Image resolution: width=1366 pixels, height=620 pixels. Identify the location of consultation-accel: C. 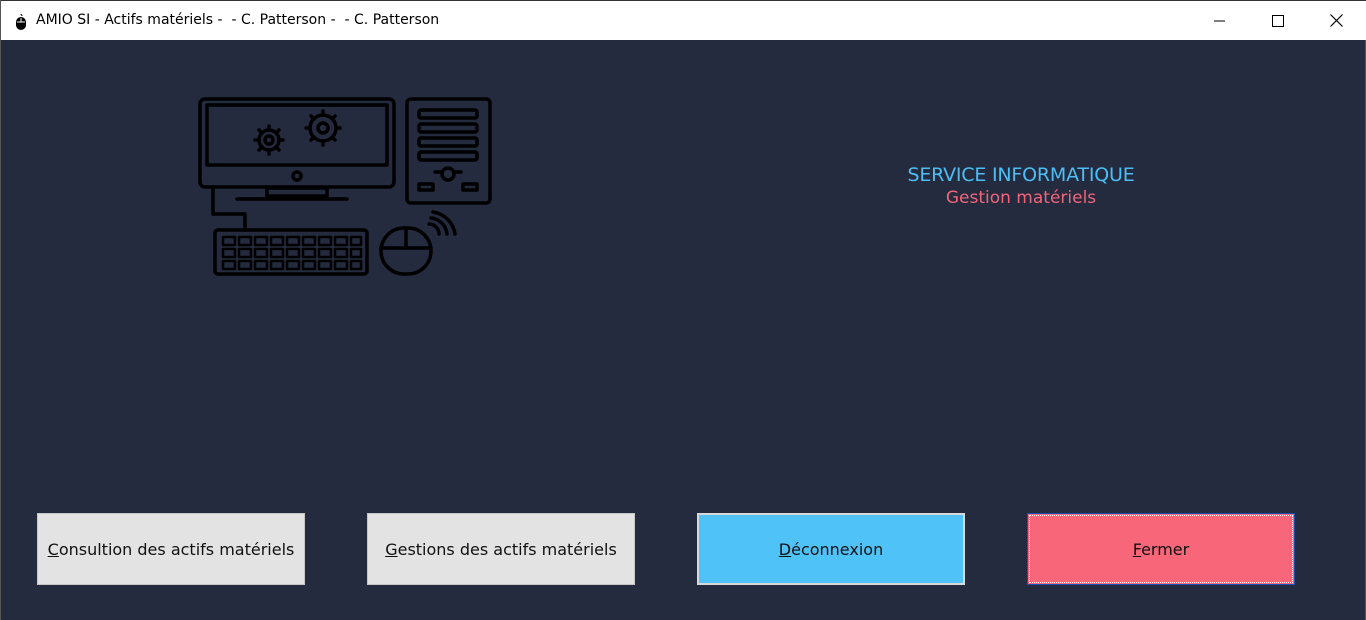
(53, 549).